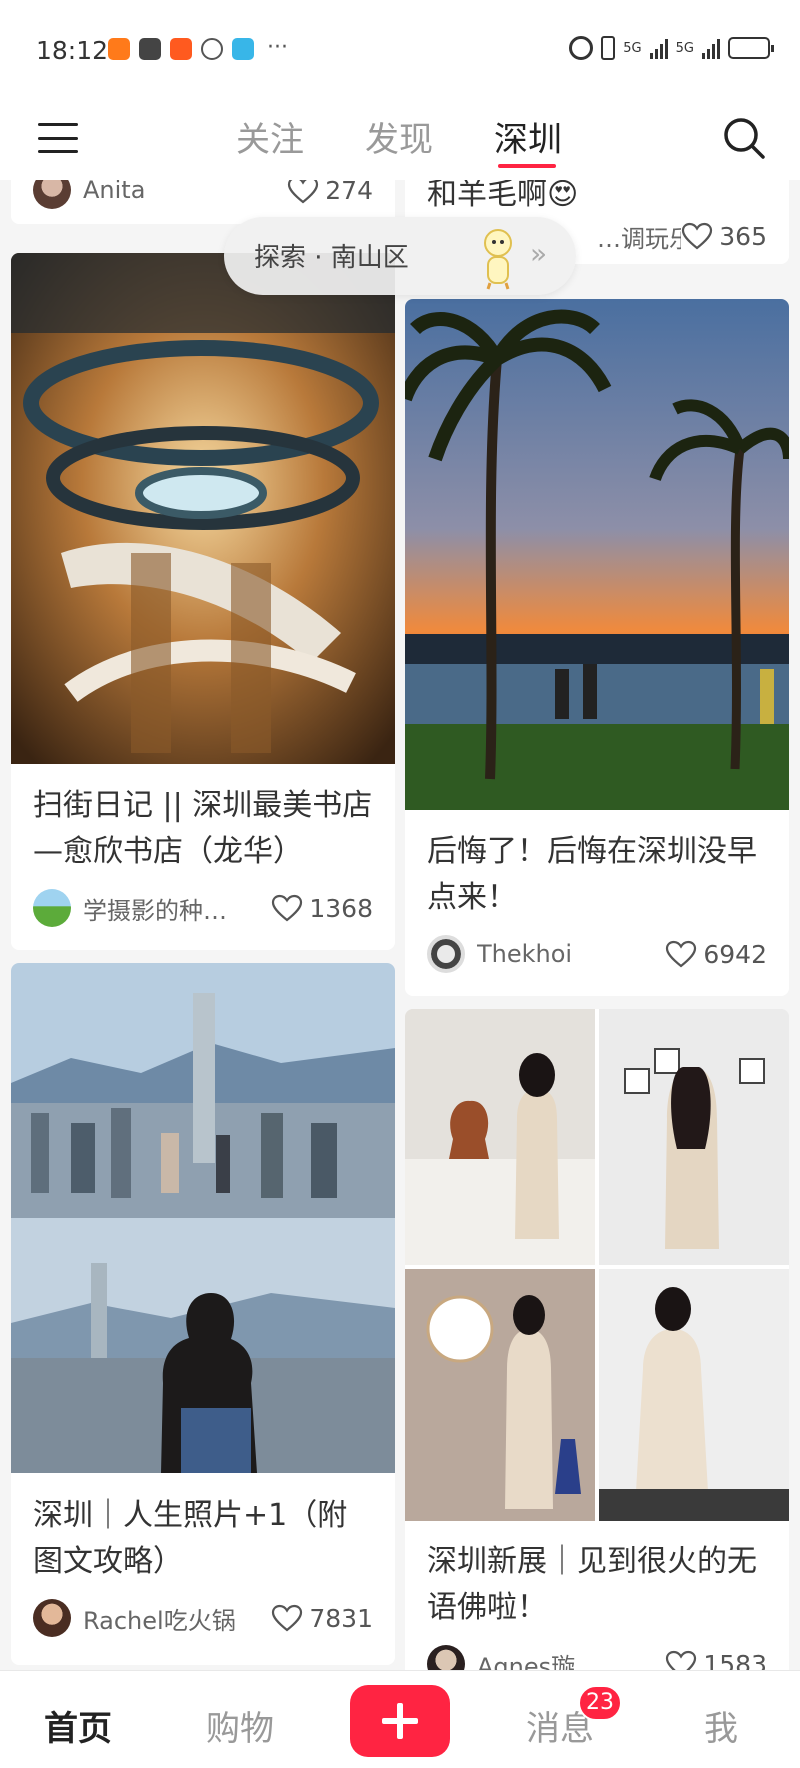 The image size is (800, 1768). I want to click on tab-home: 首页, so click(78, 1725).